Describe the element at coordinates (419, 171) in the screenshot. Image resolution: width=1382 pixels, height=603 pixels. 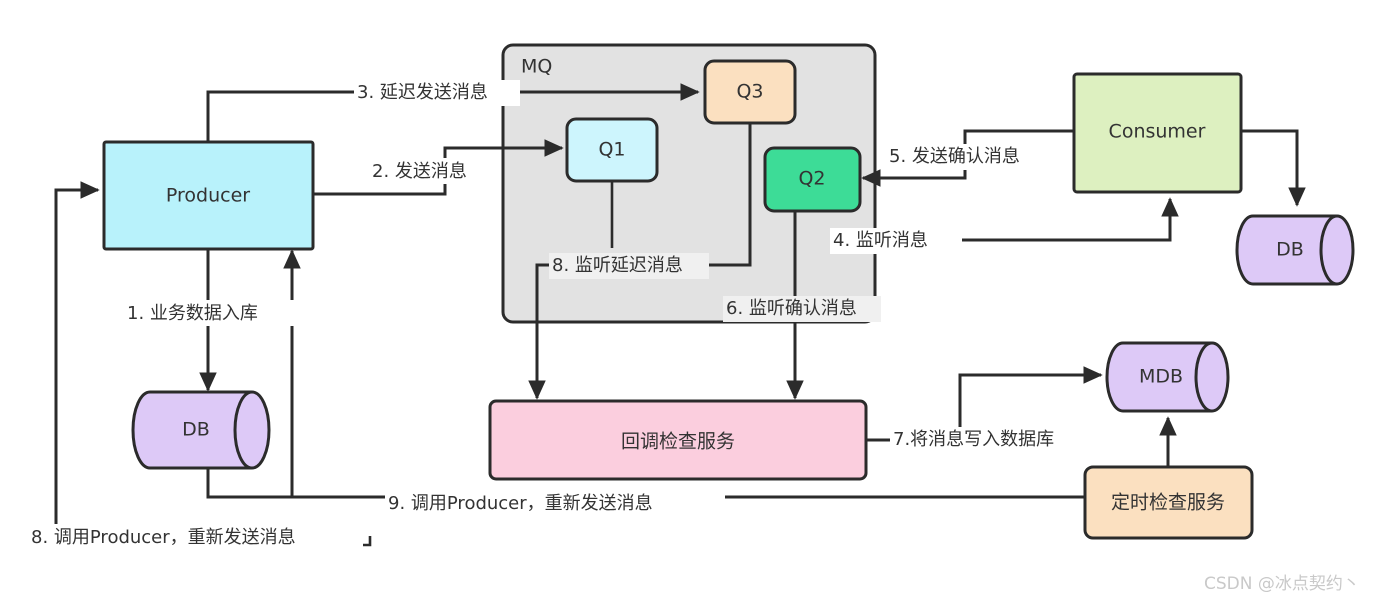
I see `edge-label-2-text: 2. 发送消息` at that location.